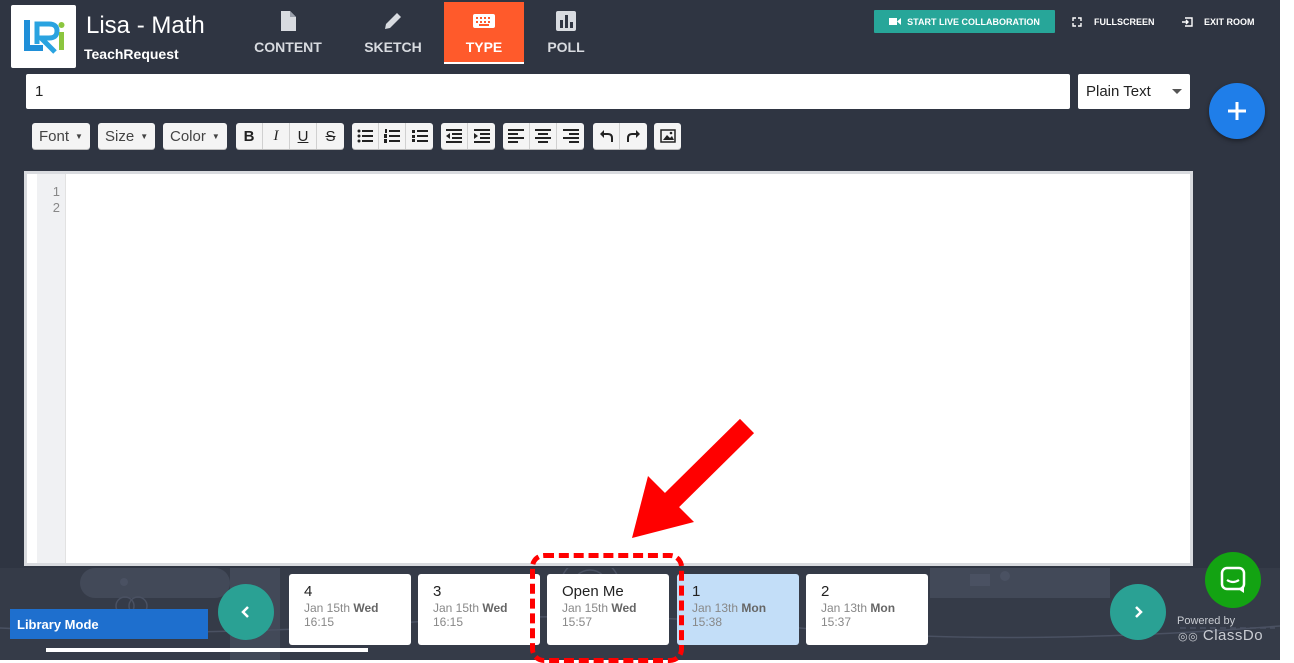 Image resolution: width=1294 pixels, height=663 pixels. What do you see at coordinates (131, 54) in the screenshot?
I see `room-subtitle: TeachRequest` at bounding box center [131, 54].